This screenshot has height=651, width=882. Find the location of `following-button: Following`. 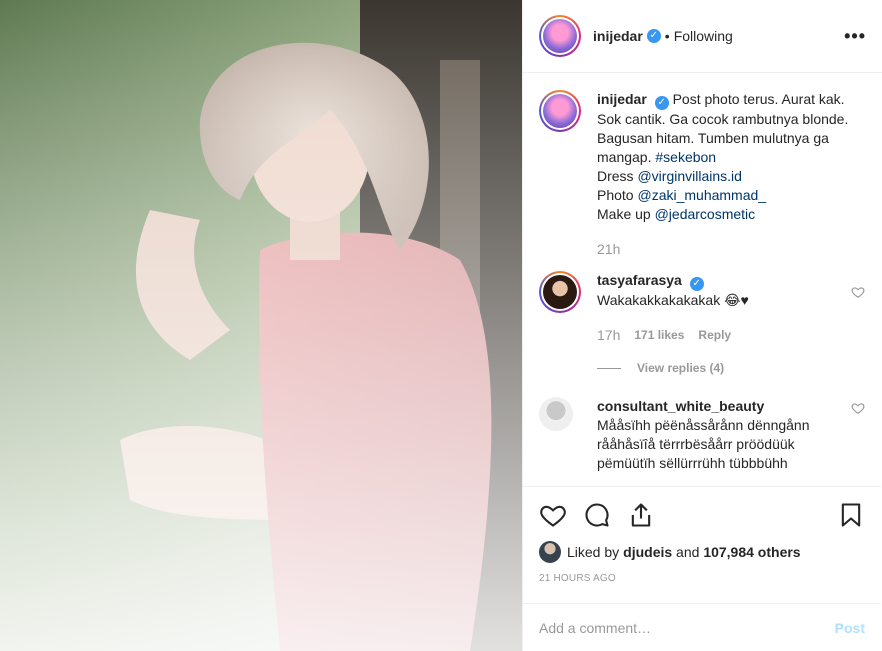

following-button: Following is located at coordinates (703, 36).